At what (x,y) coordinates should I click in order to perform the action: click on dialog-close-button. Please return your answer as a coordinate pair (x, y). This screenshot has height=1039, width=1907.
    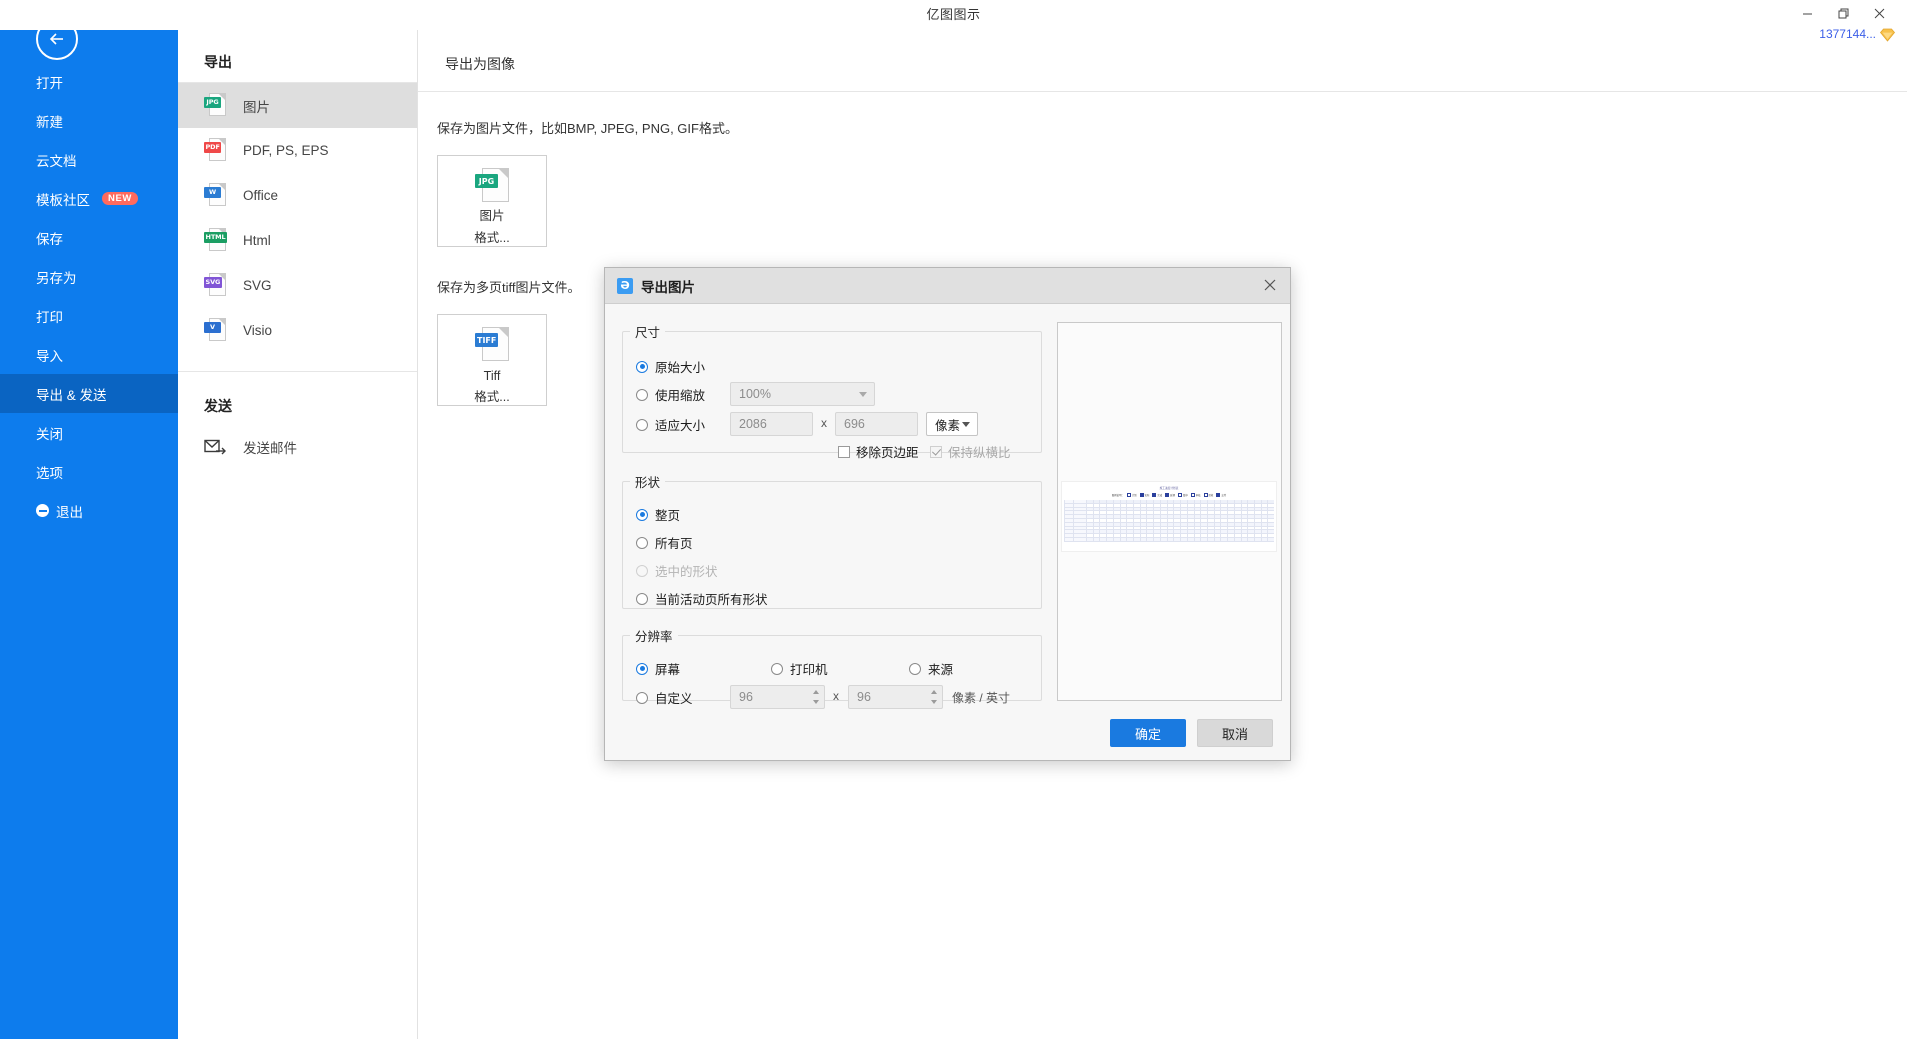
    Looking at the image, I should click on (1270, 285).